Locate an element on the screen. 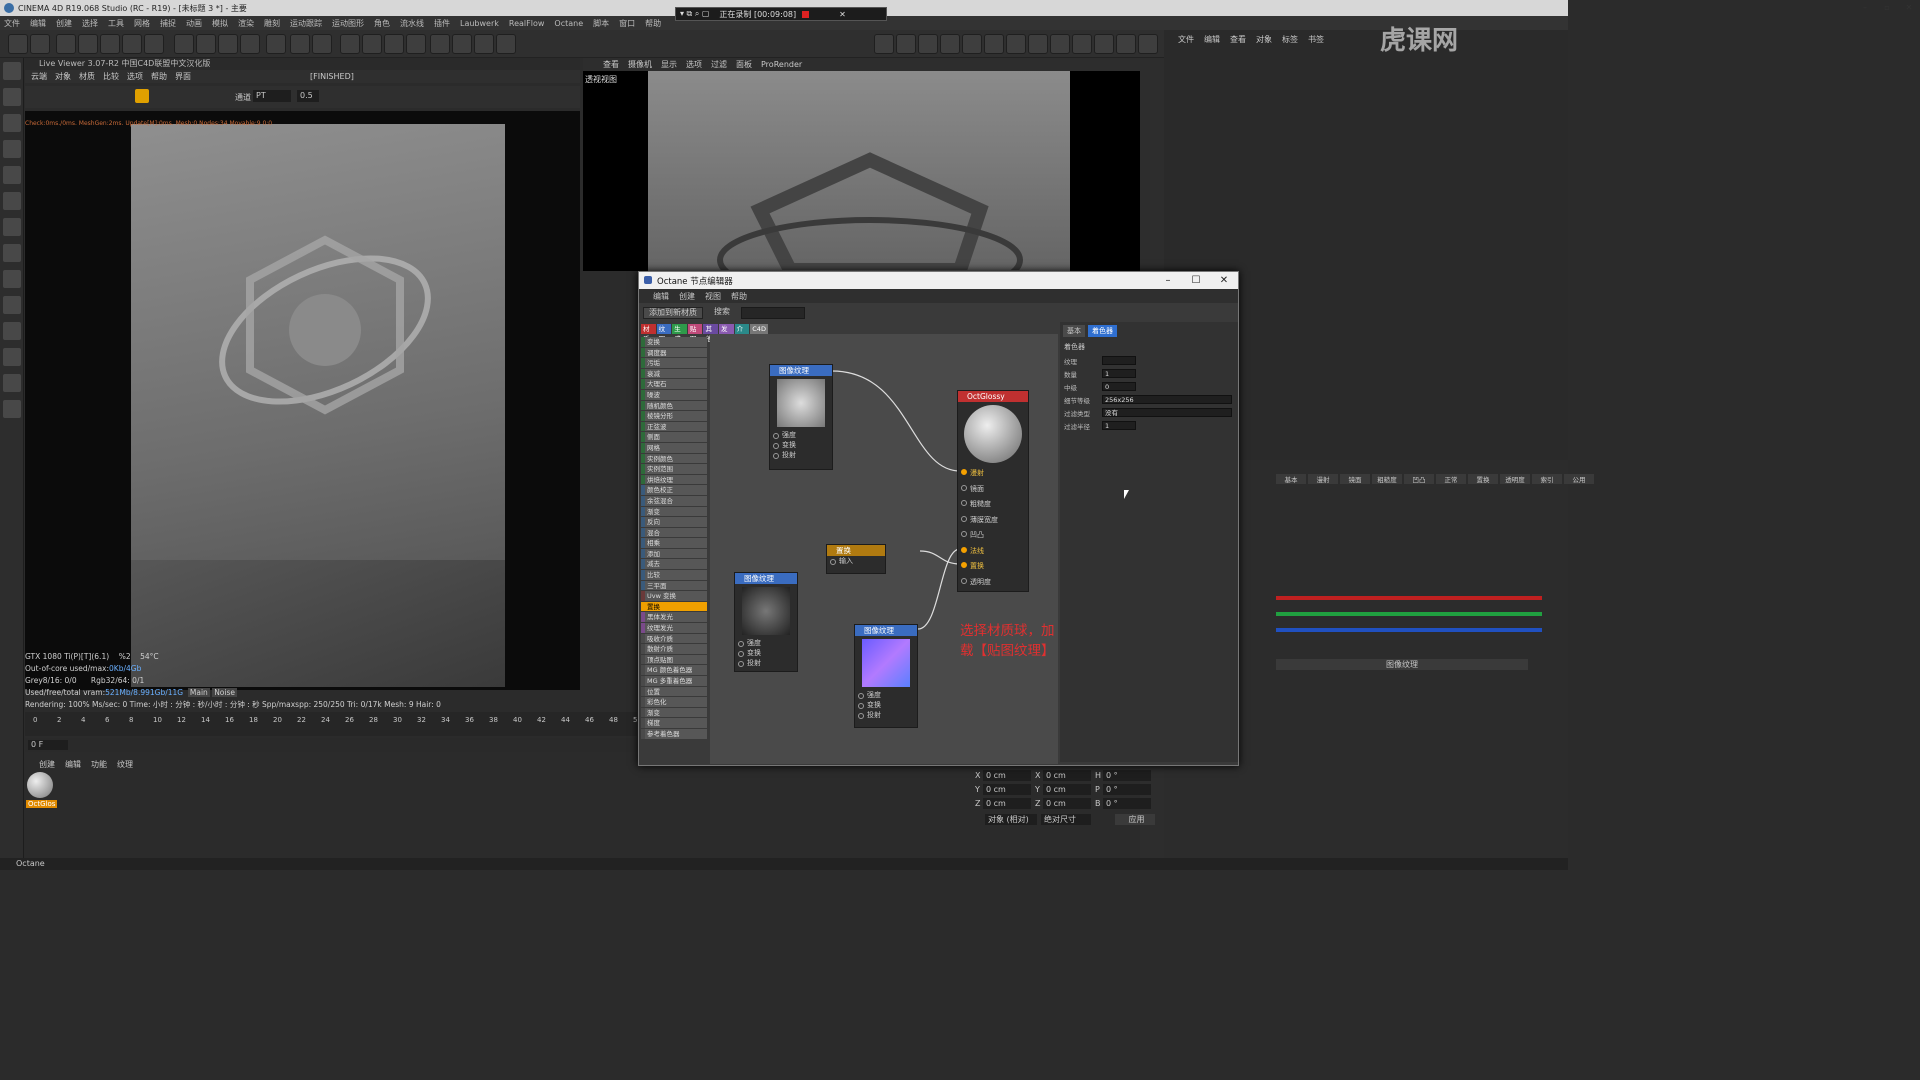  viewport-menu-item: 选项 is located at coordinates (694, 64).